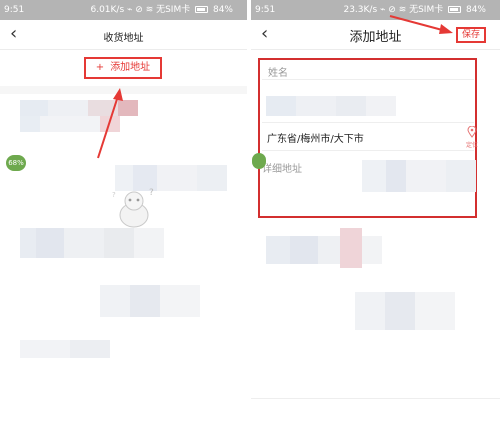 The height and width of the screenshot is (441, 500). Describe the element at coordinates (278, 73) in the screenshot. I see `name-field-label: 姓名` at that location.